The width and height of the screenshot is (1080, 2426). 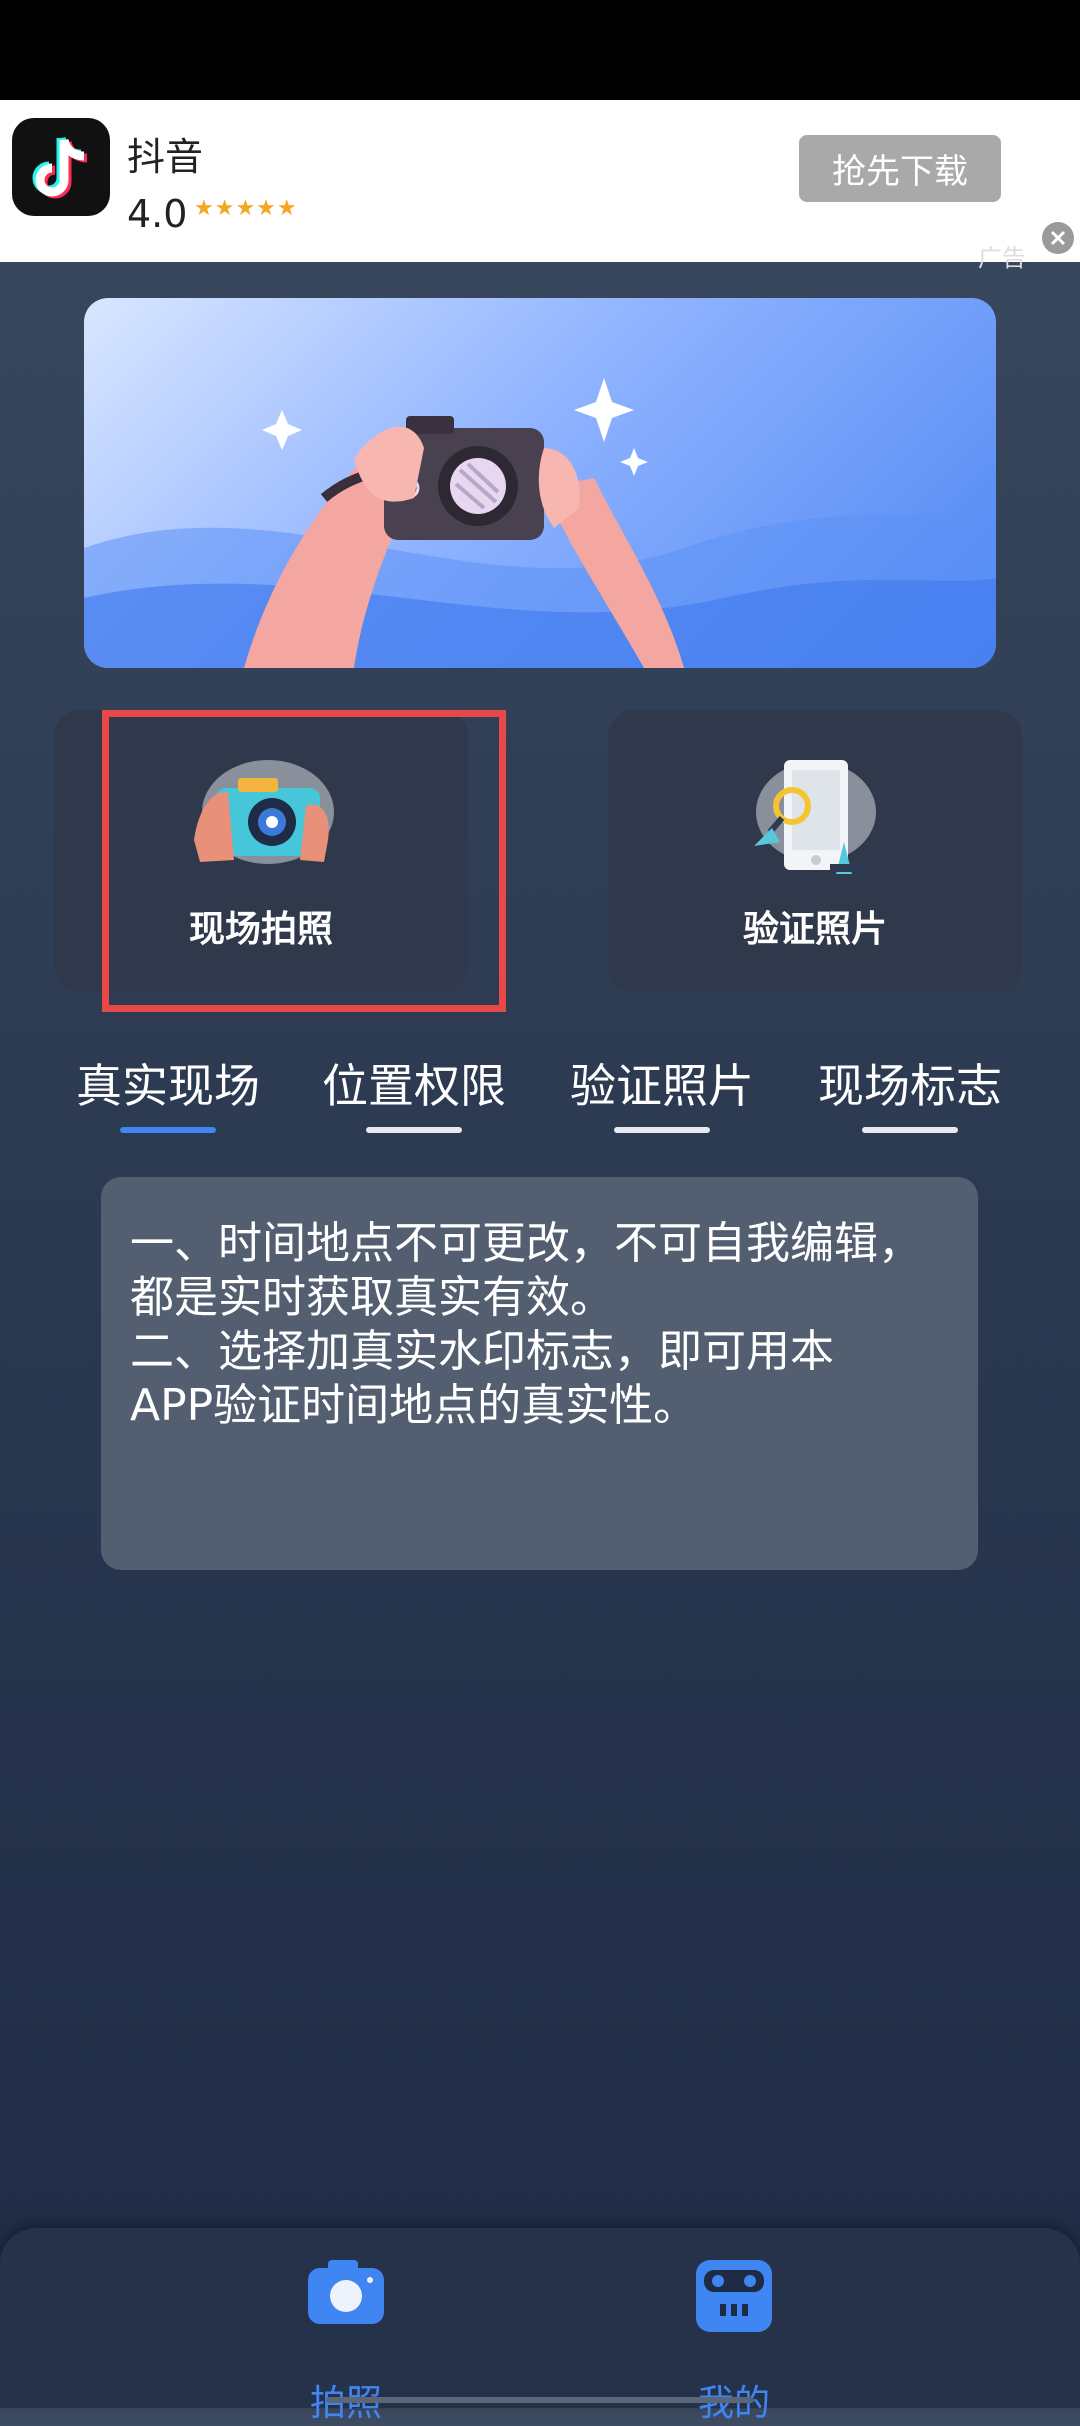 I want to click on info-line: APP验证时间地点的真实性。, so click(x=414, y=1405).